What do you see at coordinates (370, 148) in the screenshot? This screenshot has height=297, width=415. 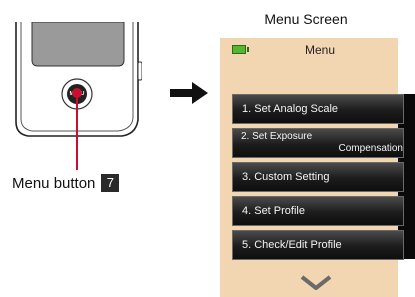 I see `menu-item-label-line2: Compensation` at bounding box center [370, 148].